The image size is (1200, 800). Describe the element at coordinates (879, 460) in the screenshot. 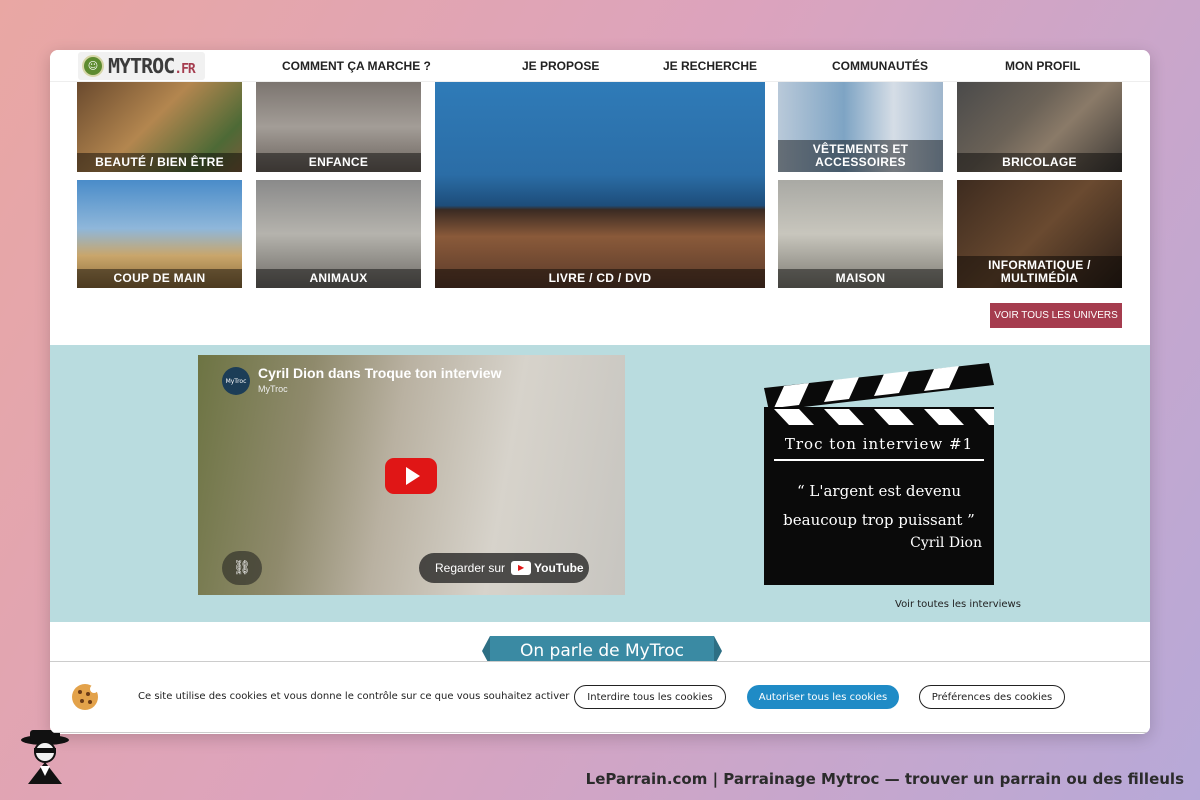

I see `clapper-divider` at that location.